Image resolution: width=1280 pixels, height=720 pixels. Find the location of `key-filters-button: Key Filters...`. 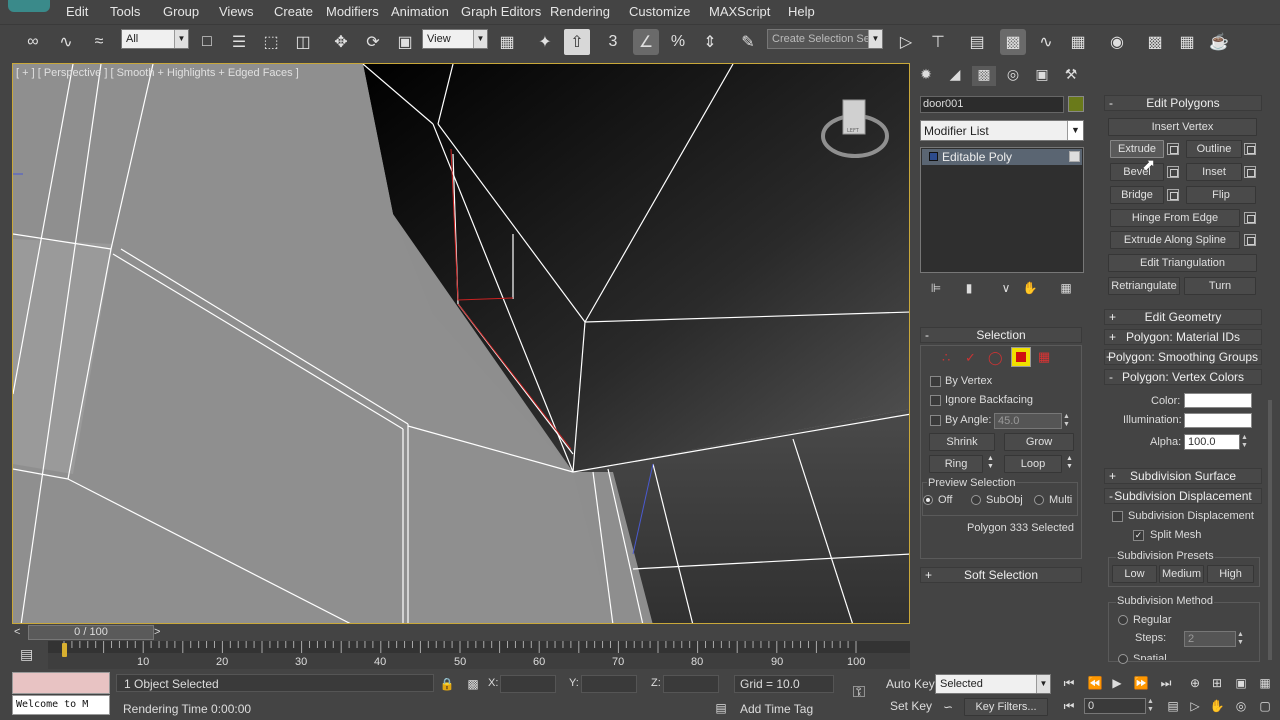

key-filters-button: Key Filters... is located at coordinates (1006, 707).